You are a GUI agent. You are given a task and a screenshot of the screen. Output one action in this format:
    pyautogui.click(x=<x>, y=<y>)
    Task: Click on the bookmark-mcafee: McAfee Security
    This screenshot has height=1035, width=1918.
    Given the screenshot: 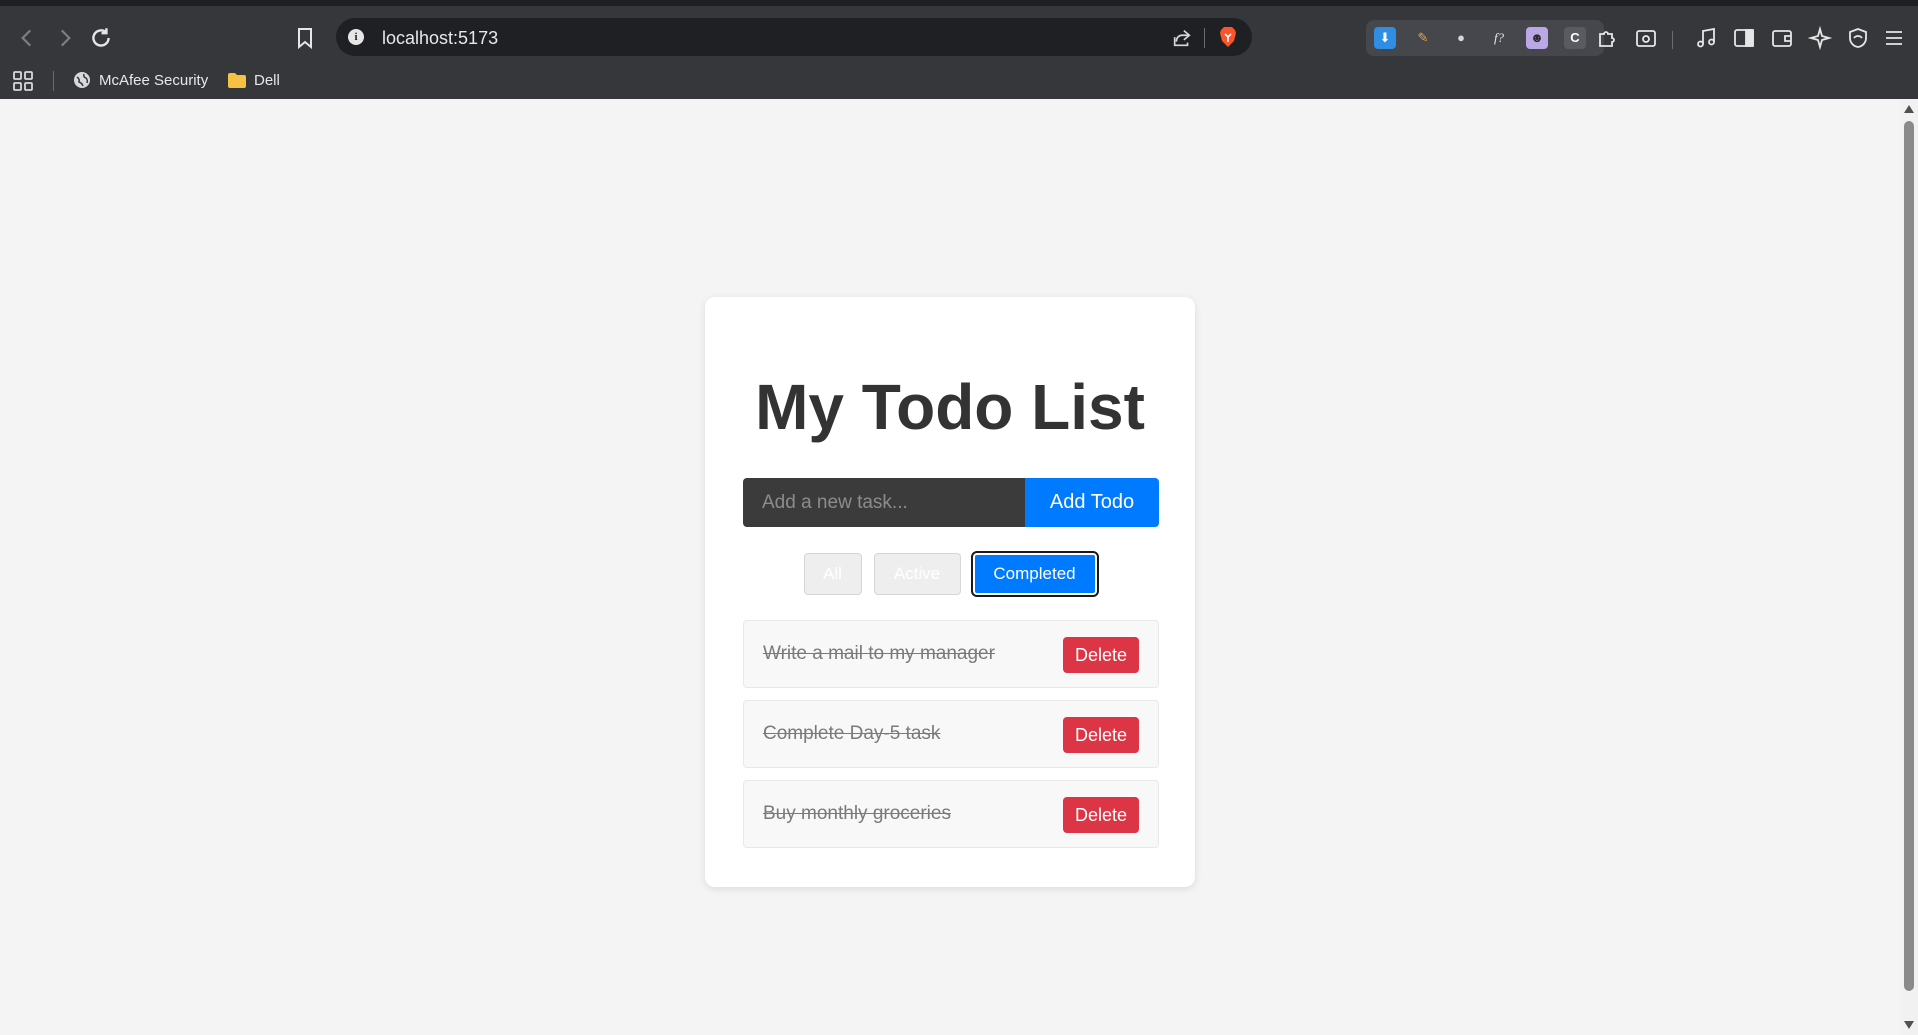 What is the action you would take?
    pyautogui.click(x=140, y=80)
    